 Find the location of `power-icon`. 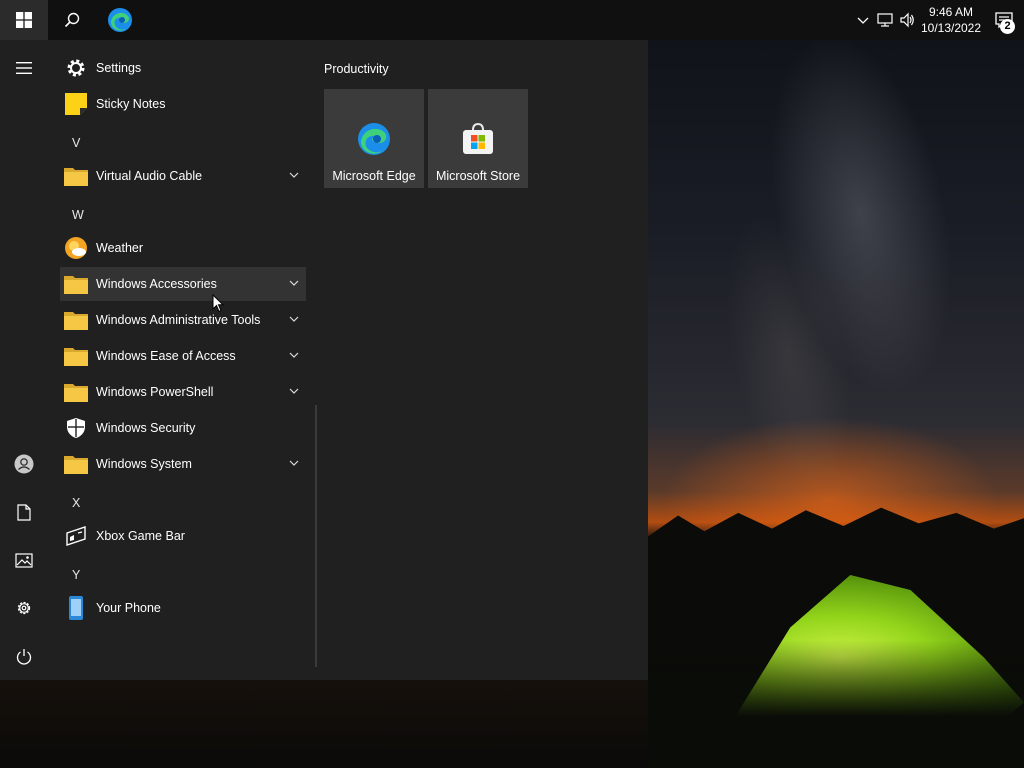

power-icon is located at coordinates (24, 656).